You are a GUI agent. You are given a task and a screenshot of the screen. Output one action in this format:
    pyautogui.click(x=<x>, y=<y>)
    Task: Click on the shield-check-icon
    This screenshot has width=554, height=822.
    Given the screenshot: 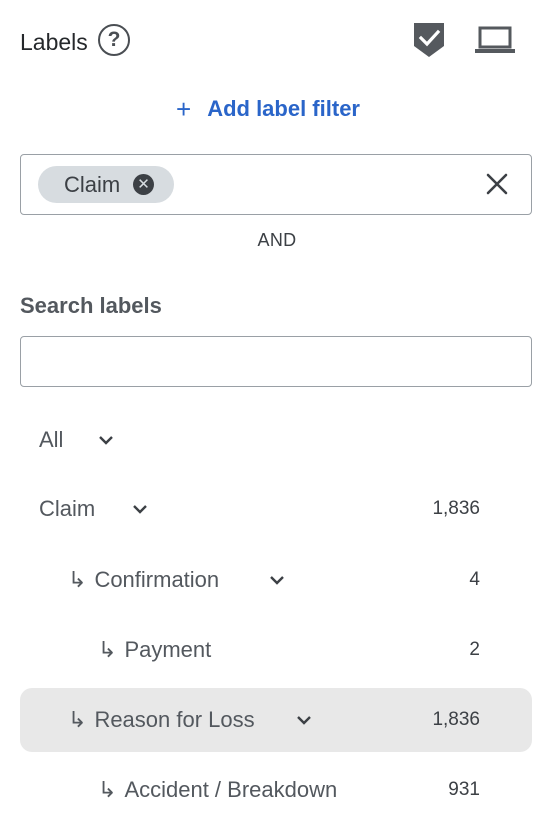 What is the action you would take?
    pyautogui.click(x=429, y=40)
    